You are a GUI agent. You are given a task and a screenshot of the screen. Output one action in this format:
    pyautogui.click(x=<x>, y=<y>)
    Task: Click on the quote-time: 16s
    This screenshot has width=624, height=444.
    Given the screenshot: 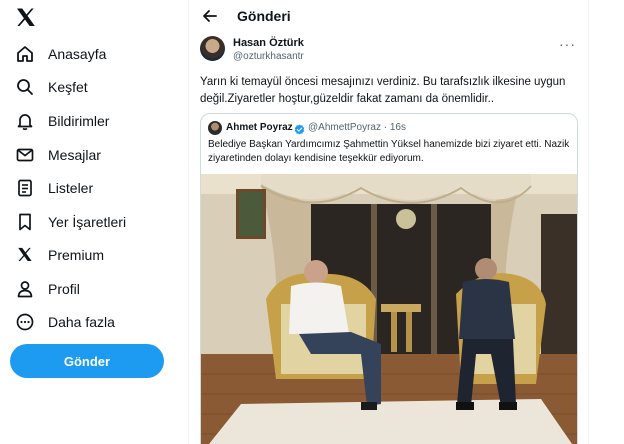 What is the action you would take?
    pyautogui.click(x=397, y=127)
    